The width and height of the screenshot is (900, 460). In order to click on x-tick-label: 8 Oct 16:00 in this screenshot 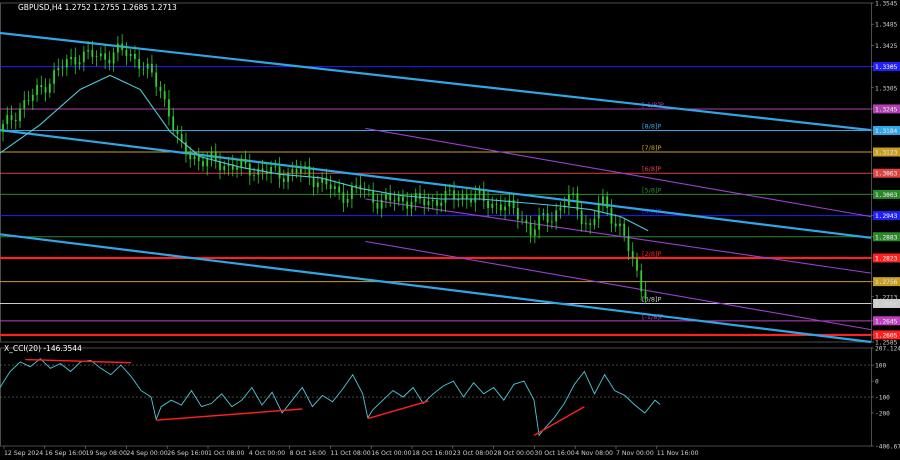, I will do `click(308, 453)`.